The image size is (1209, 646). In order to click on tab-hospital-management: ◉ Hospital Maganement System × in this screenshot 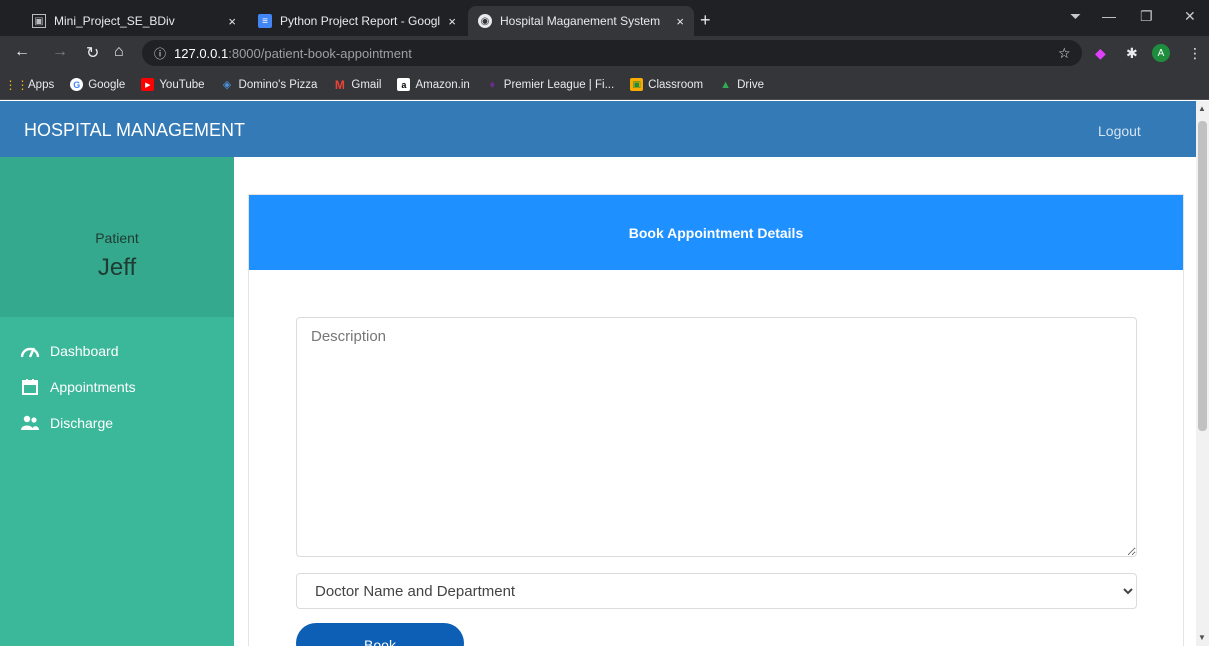, I will do `click(581, 21)`.